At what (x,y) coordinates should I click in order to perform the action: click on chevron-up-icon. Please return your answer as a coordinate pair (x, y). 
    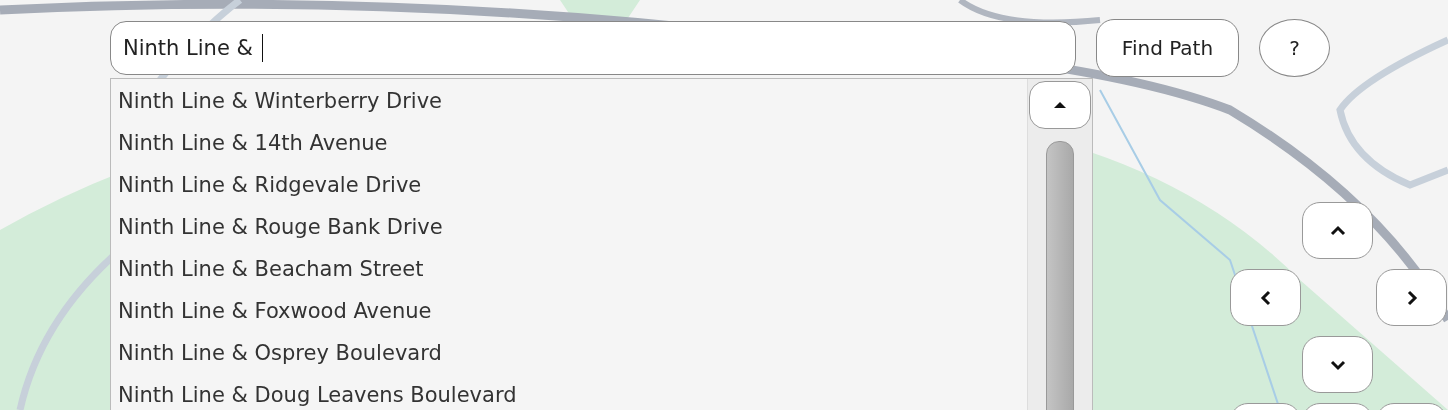
    Looking at the image, I should click on (1337, 230).